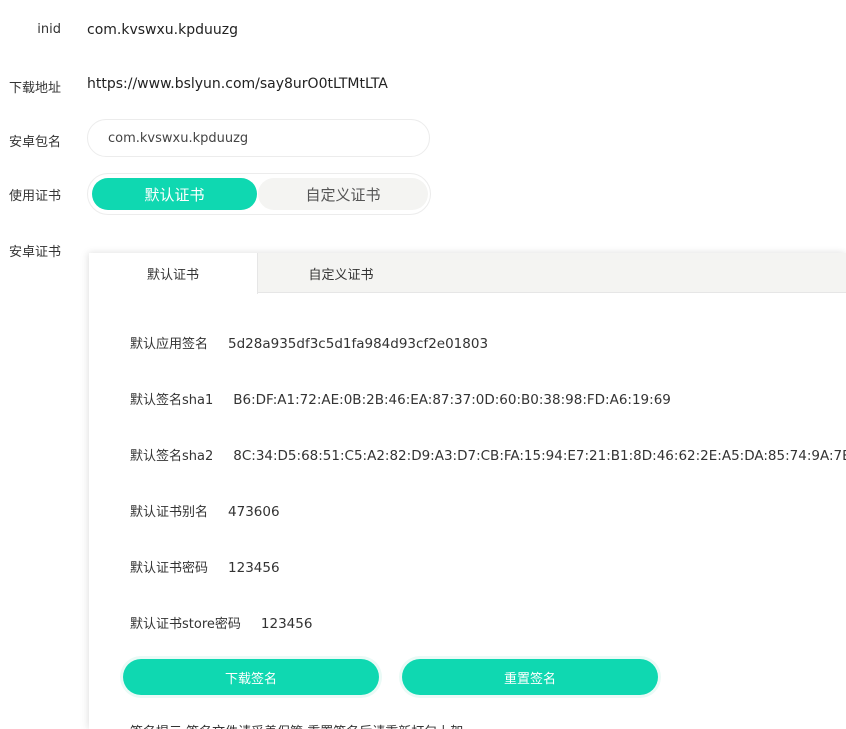  Describe the element at coordinates (254, 512) in the screenshot. I see `info-value: 473606` at that location.